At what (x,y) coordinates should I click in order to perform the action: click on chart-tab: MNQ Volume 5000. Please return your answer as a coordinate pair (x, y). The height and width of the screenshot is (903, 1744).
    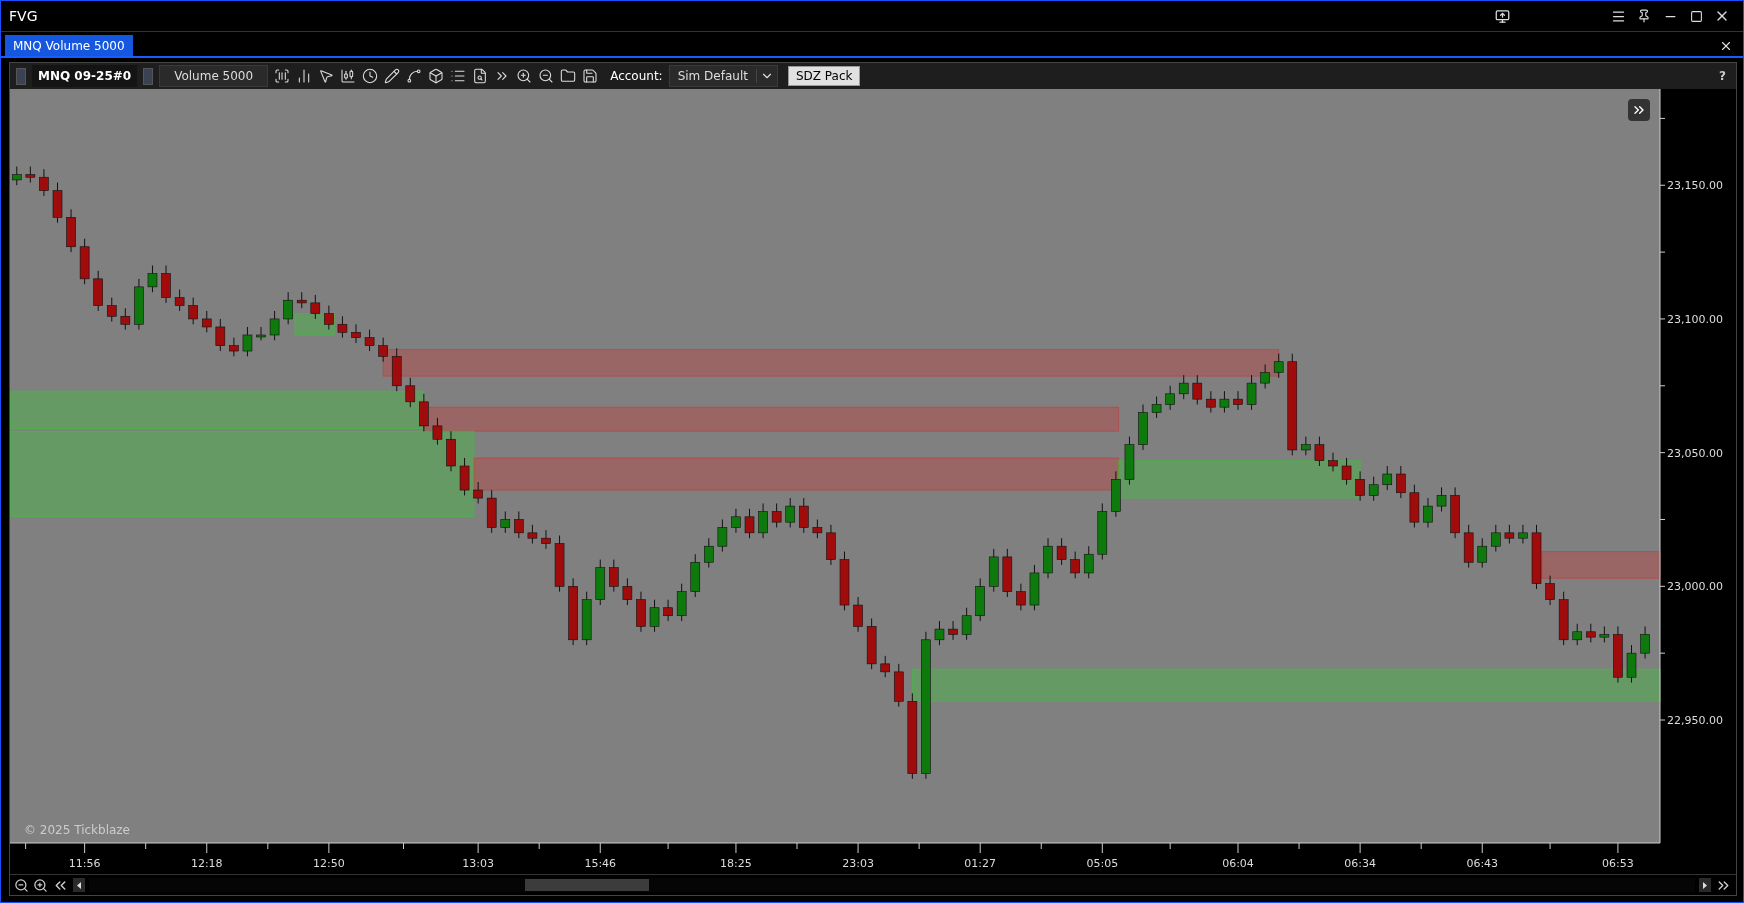
    Looking at the image, I should click on (69, 45).